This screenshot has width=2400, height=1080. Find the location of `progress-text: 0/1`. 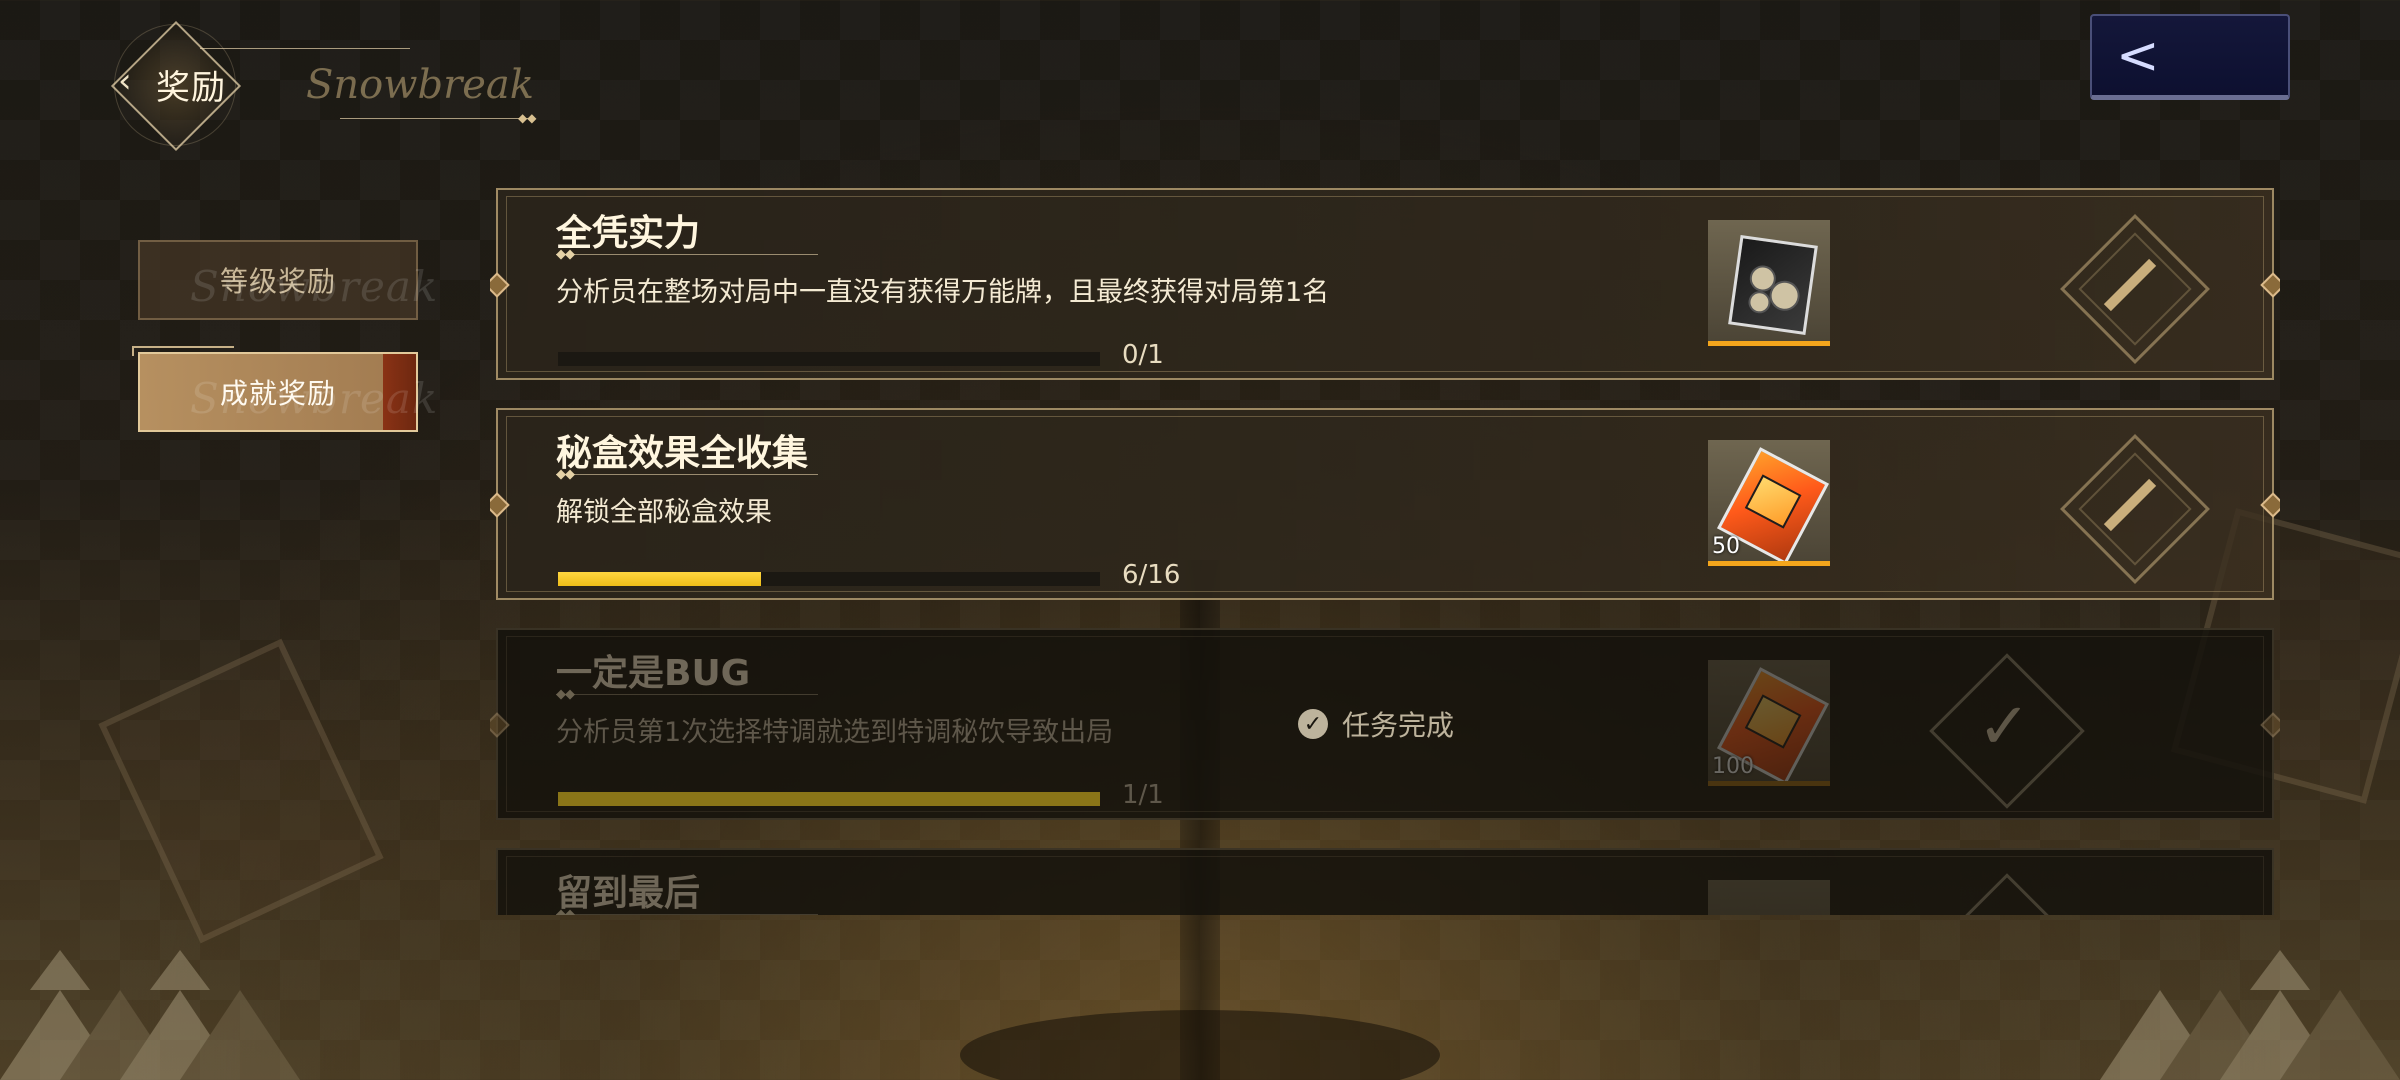

progress-text: 0/1 is located at coordinates (1143, 355).